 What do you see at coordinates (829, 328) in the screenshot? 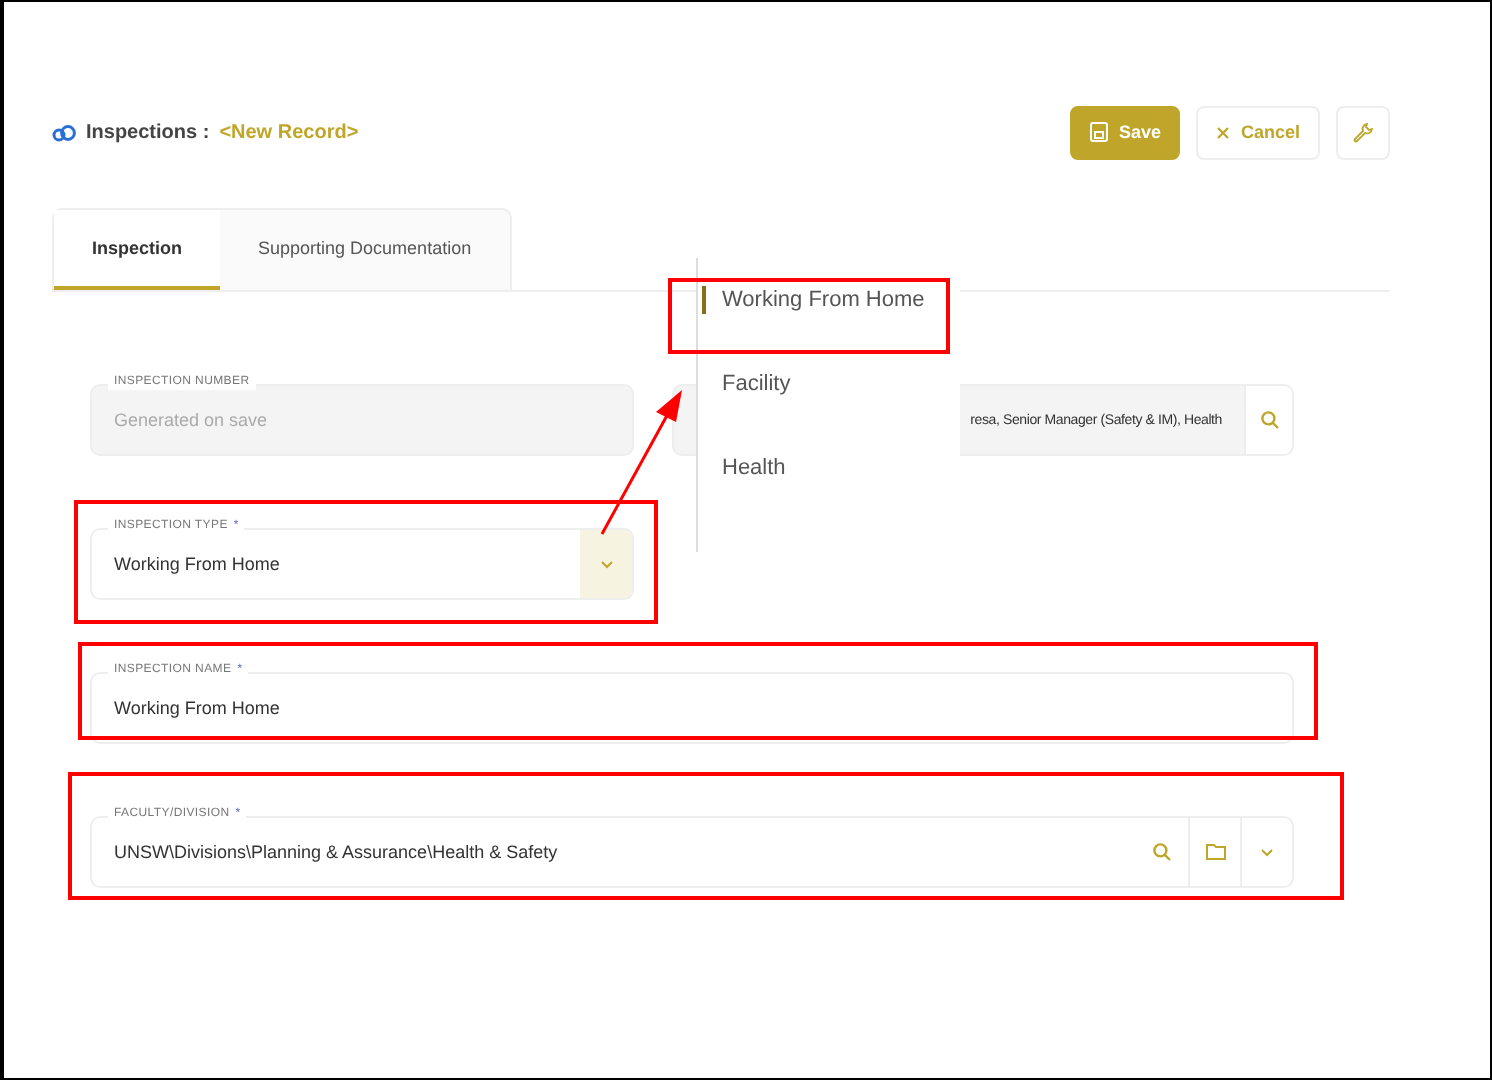
I see `dropdown-option: Working From Home` at bounding box center [829, 328].